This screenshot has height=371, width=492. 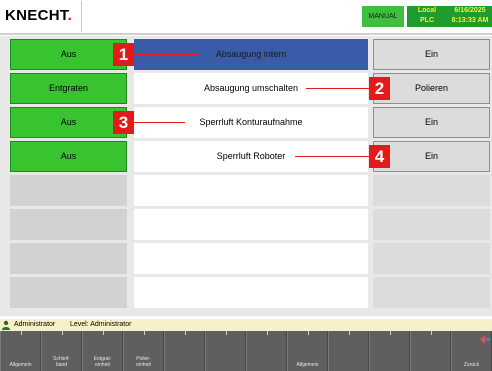 What do you see at coordinates (68, 122) in the screenshot?
I see `row3-off-button: Aus` at bounding box center [68, 122].